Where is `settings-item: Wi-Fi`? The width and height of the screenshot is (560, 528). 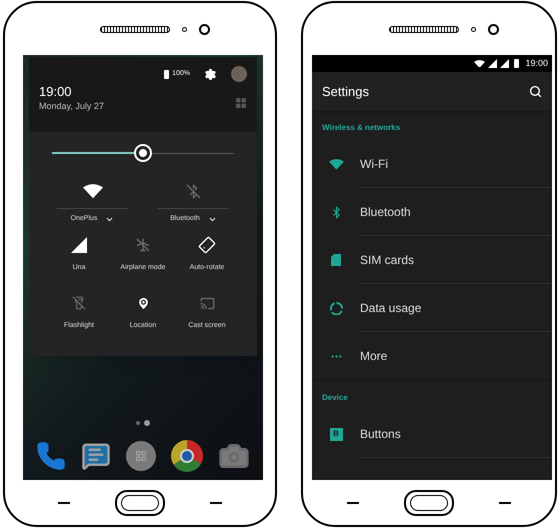
settings-item: Wi-Fi is located at coordinates (432, 164).